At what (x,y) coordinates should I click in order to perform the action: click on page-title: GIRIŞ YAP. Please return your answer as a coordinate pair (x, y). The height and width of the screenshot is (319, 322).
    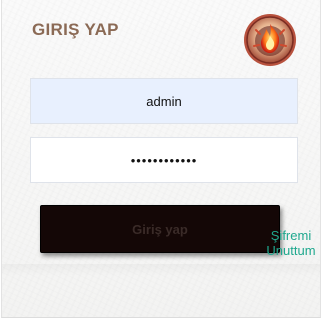
    Looking at the image, I should click on (75, 29).